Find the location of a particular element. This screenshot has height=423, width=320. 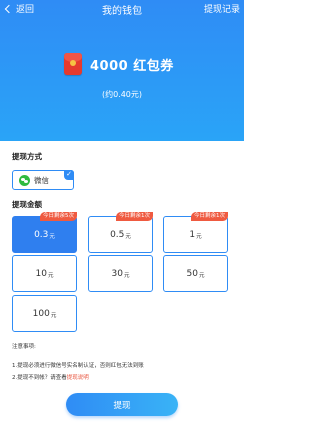

notes-line-2-text: 2.提现不到帐？请查看 is located at coordinates (39, 378).